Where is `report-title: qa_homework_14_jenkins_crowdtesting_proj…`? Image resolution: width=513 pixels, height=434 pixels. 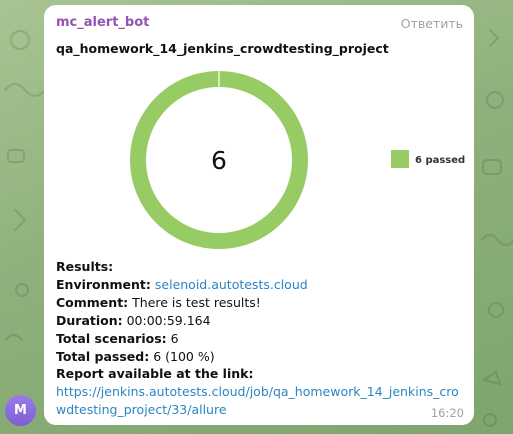
report-title: qa_homework_14_jenkins_crowdtesting_proj… is located at coordinates (222, 48).